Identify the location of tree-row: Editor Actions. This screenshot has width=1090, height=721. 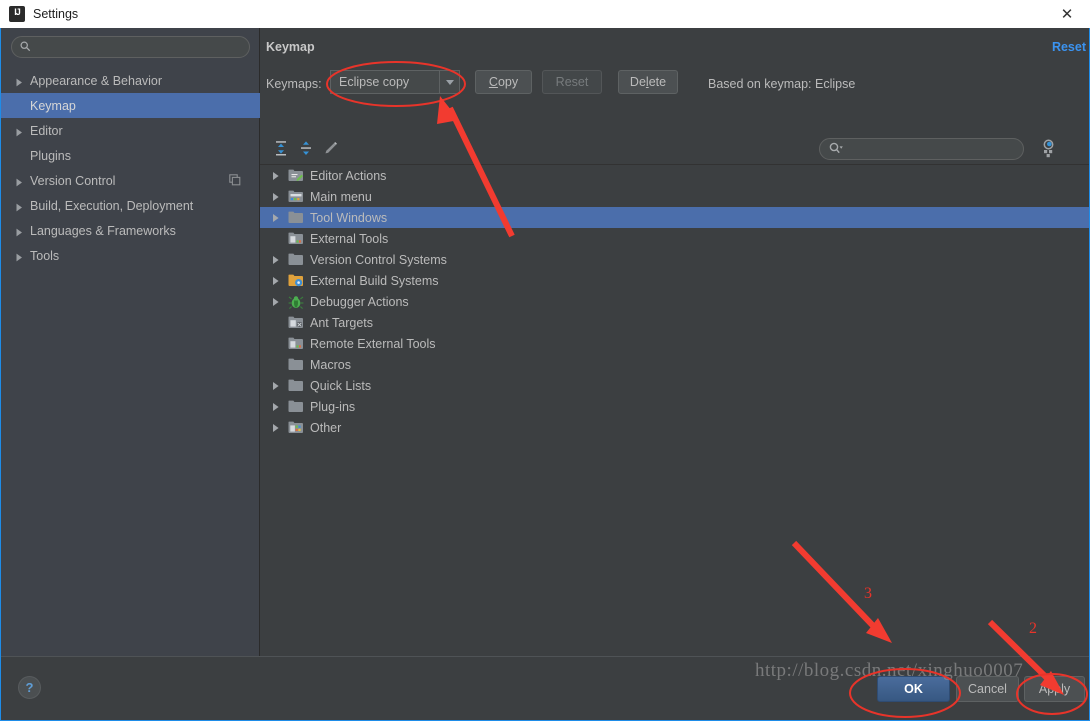
(674, 175).